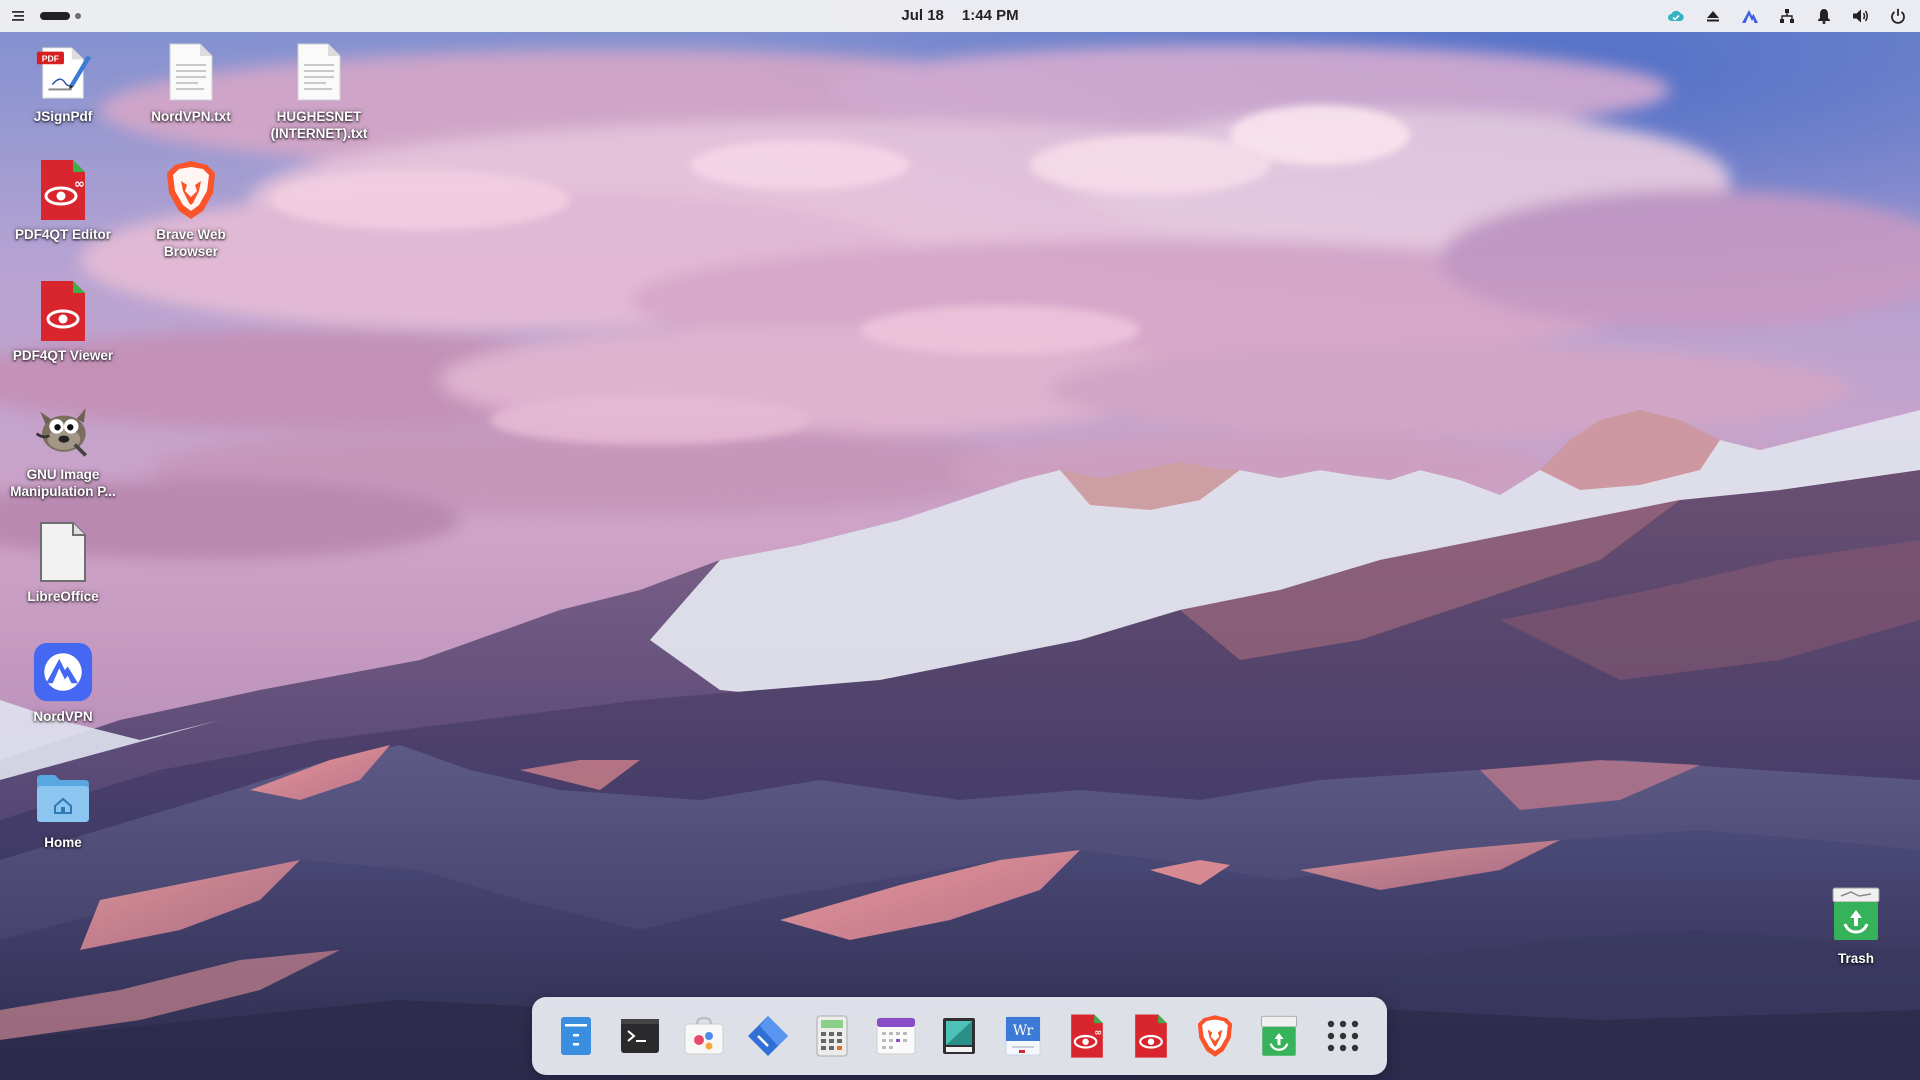 This screenshot has height=1080, width=1920. What do you see at coordinates (319, 125) in the screenshot?
I see `desktop-icon-label: HUGHESNET (INTERNET).txt` at bounding box center [319, 125].